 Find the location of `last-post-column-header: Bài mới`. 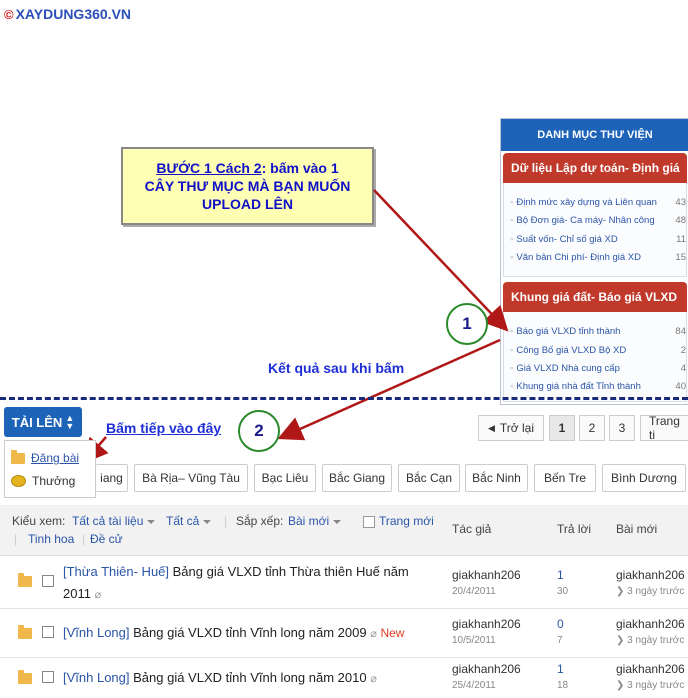

last-post-column-header: Bài mới is located at coordinates (637, 529).